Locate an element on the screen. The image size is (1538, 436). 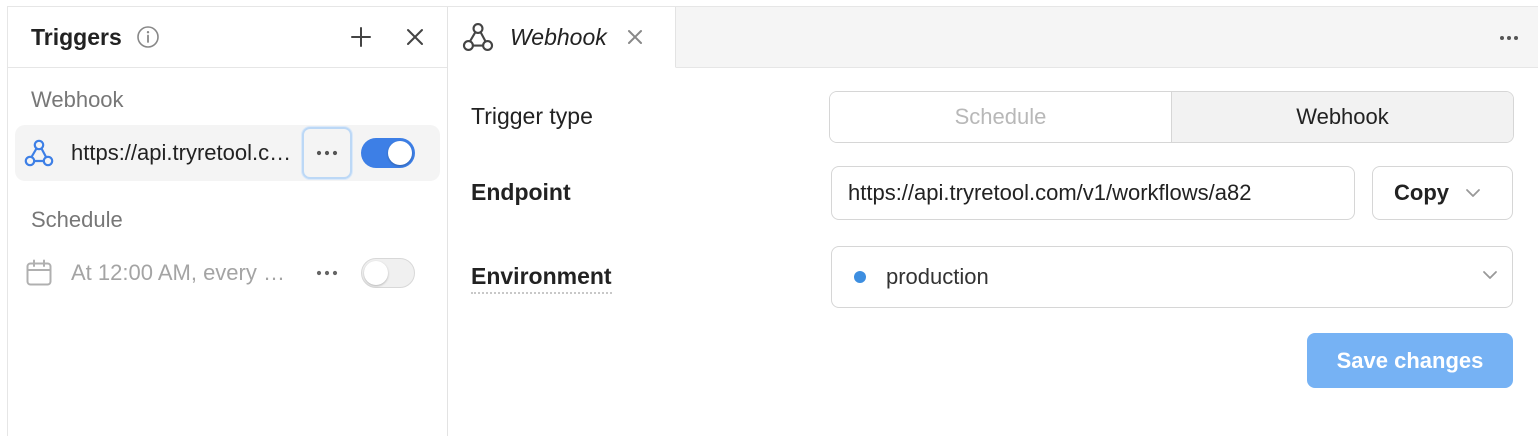
tab-webhook: Webhook is located at coordinates (562, 37).